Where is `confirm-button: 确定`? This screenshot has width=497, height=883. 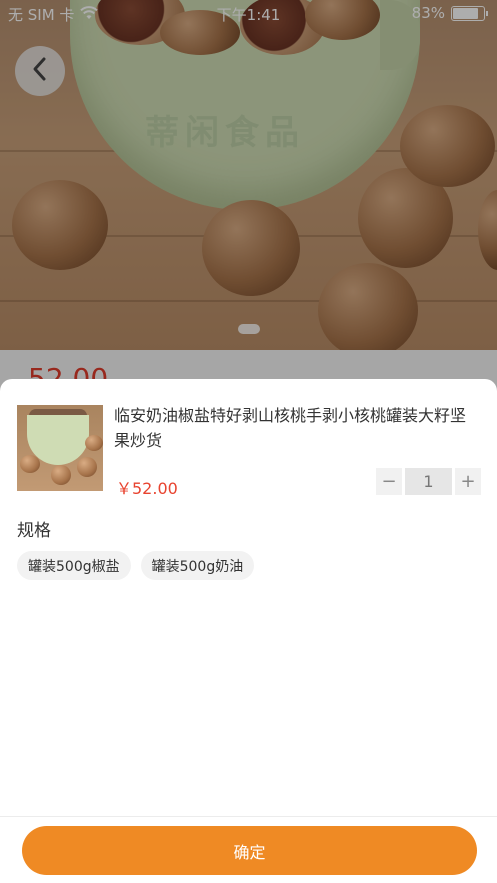
confirm-button: 确定 is located at coordinates (249, 850).